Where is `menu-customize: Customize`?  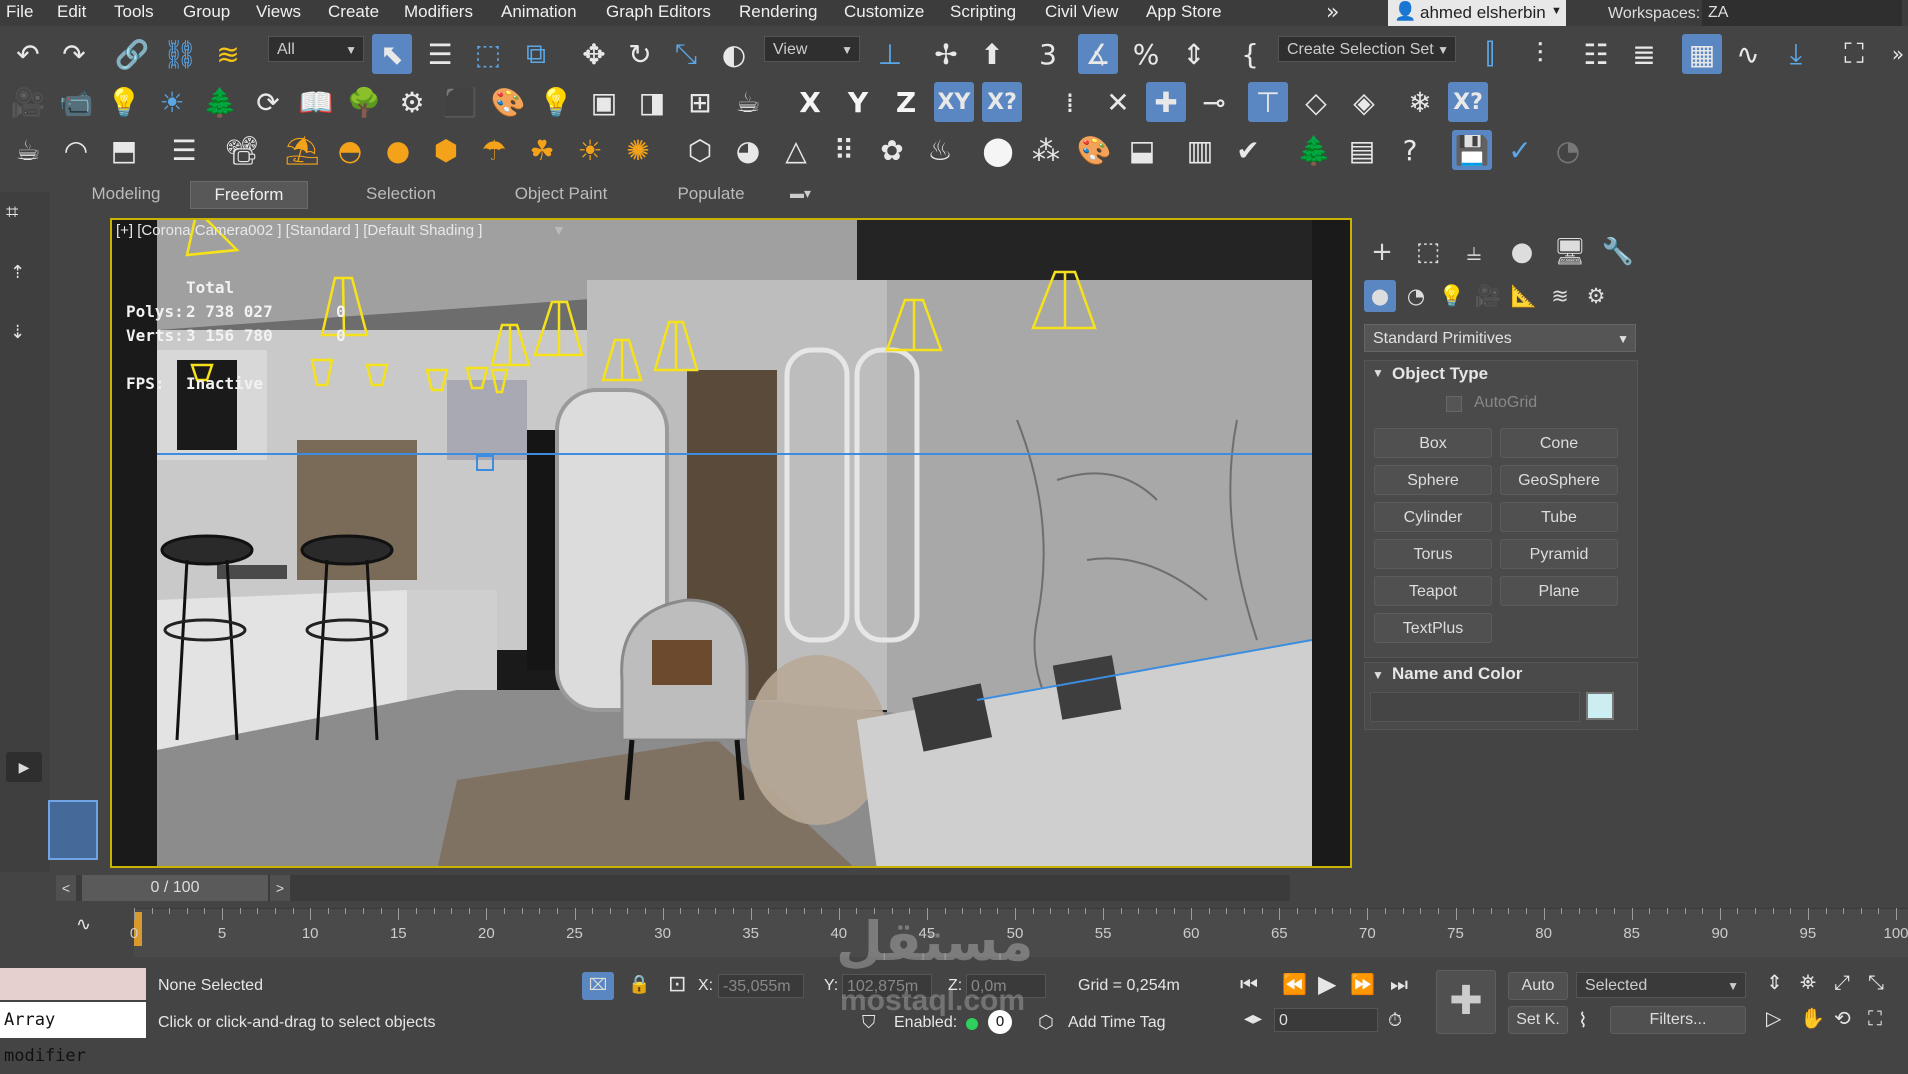 menu-customize: Customize is located at coordinates (884, 12).